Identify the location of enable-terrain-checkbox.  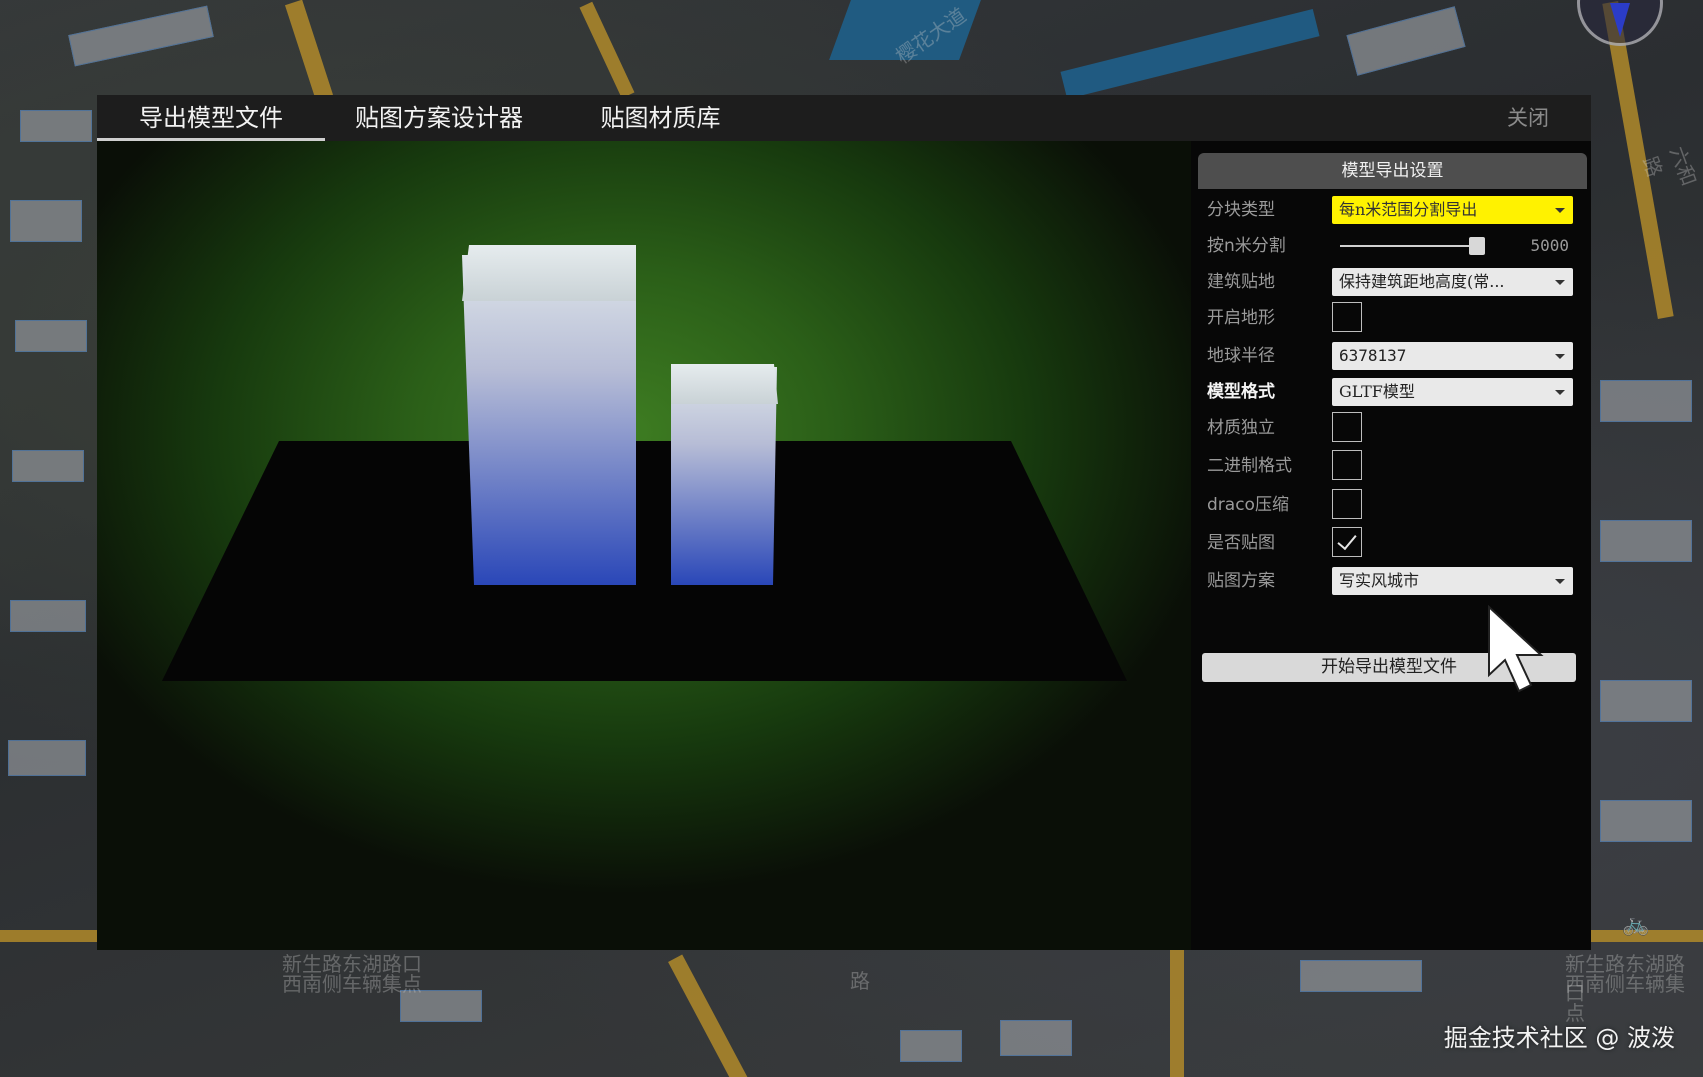
(1347, 317).